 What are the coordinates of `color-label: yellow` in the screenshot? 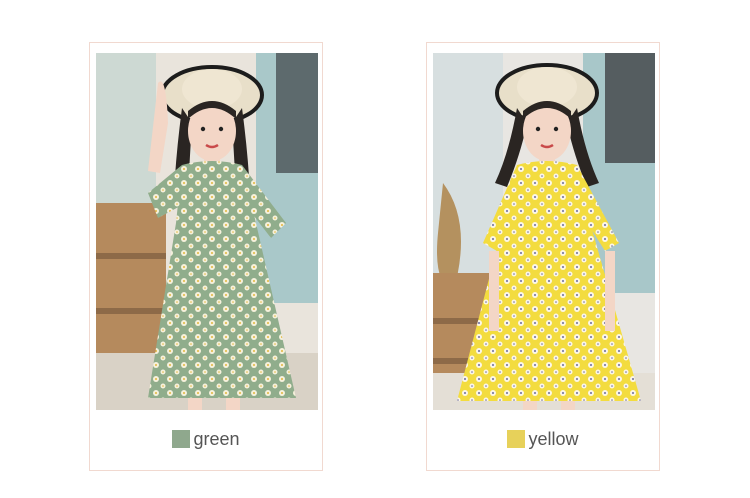 It's located at (553, 439).